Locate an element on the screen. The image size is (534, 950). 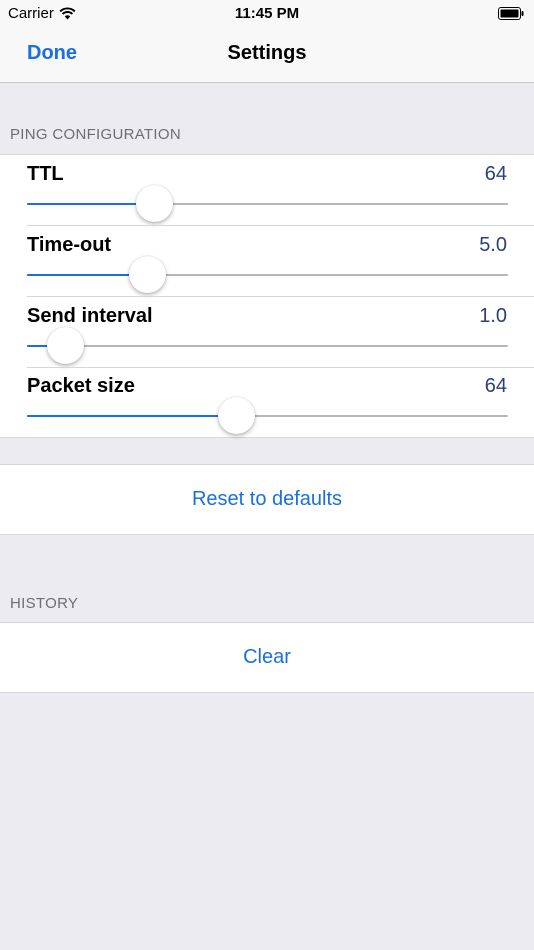
status-time: 11:45 PM is located at coordinates (267, 13).